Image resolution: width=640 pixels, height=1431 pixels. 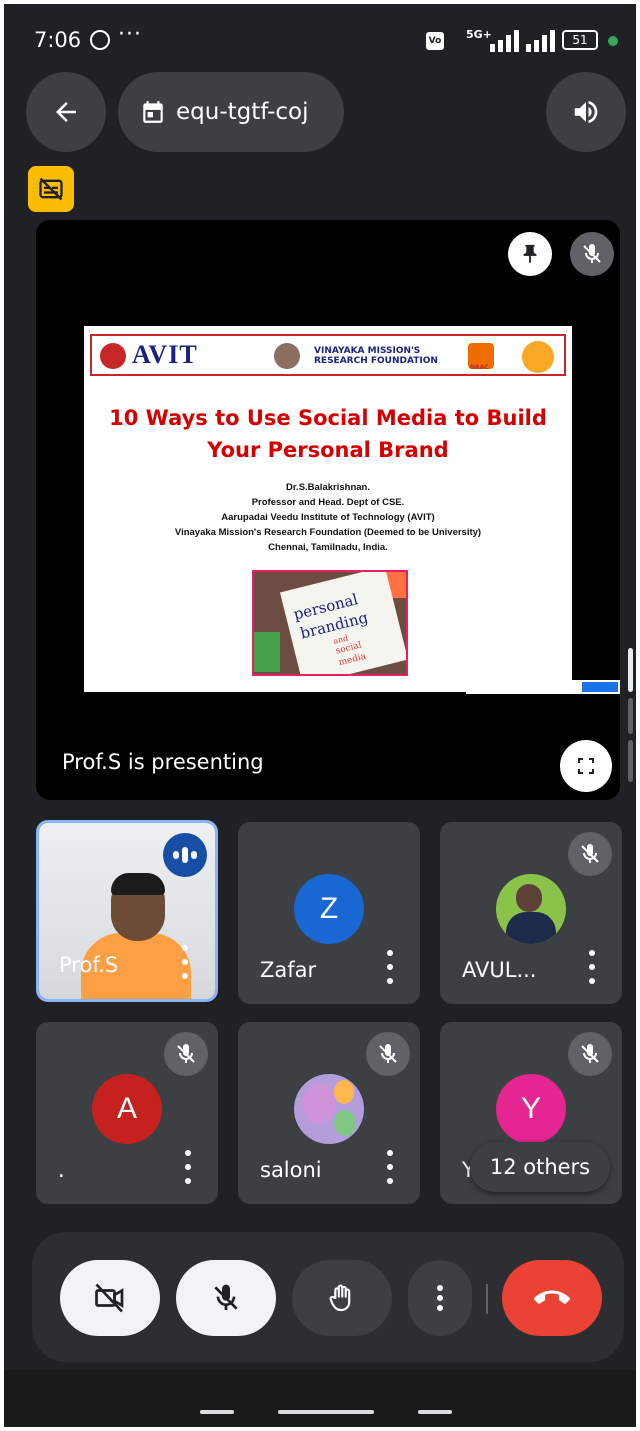 What do you see at coordinates (138, 884) in the screenshot?
I see `person-hair-shape` at bounding box center [138, 884].